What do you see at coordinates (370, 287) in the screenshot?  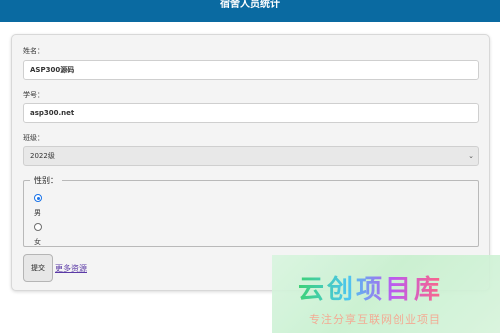 I see `watermark-logo: 云创项目库` at bounding box center [370, 287].